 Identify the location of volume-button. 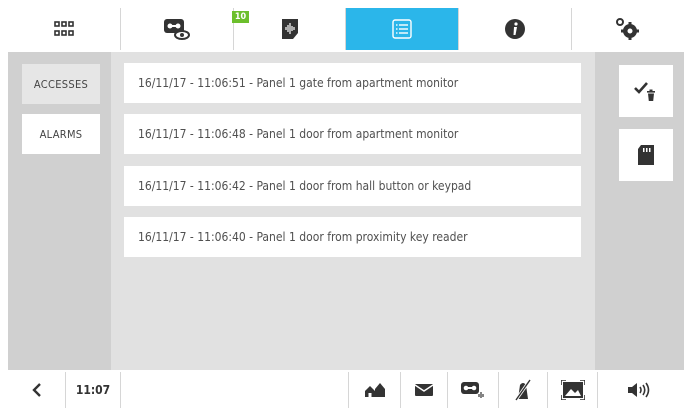
(641, 390).